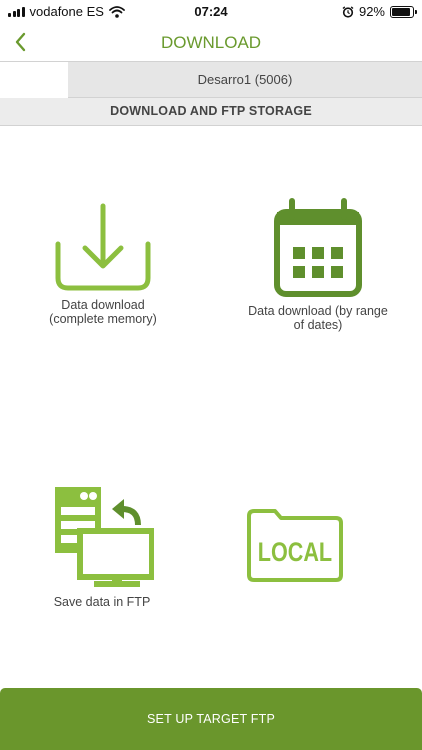 This screenshot has width=422, height=750. I want to click on section-header: DOWNLOAD AND FTP STORAGE, so click(211, 112).